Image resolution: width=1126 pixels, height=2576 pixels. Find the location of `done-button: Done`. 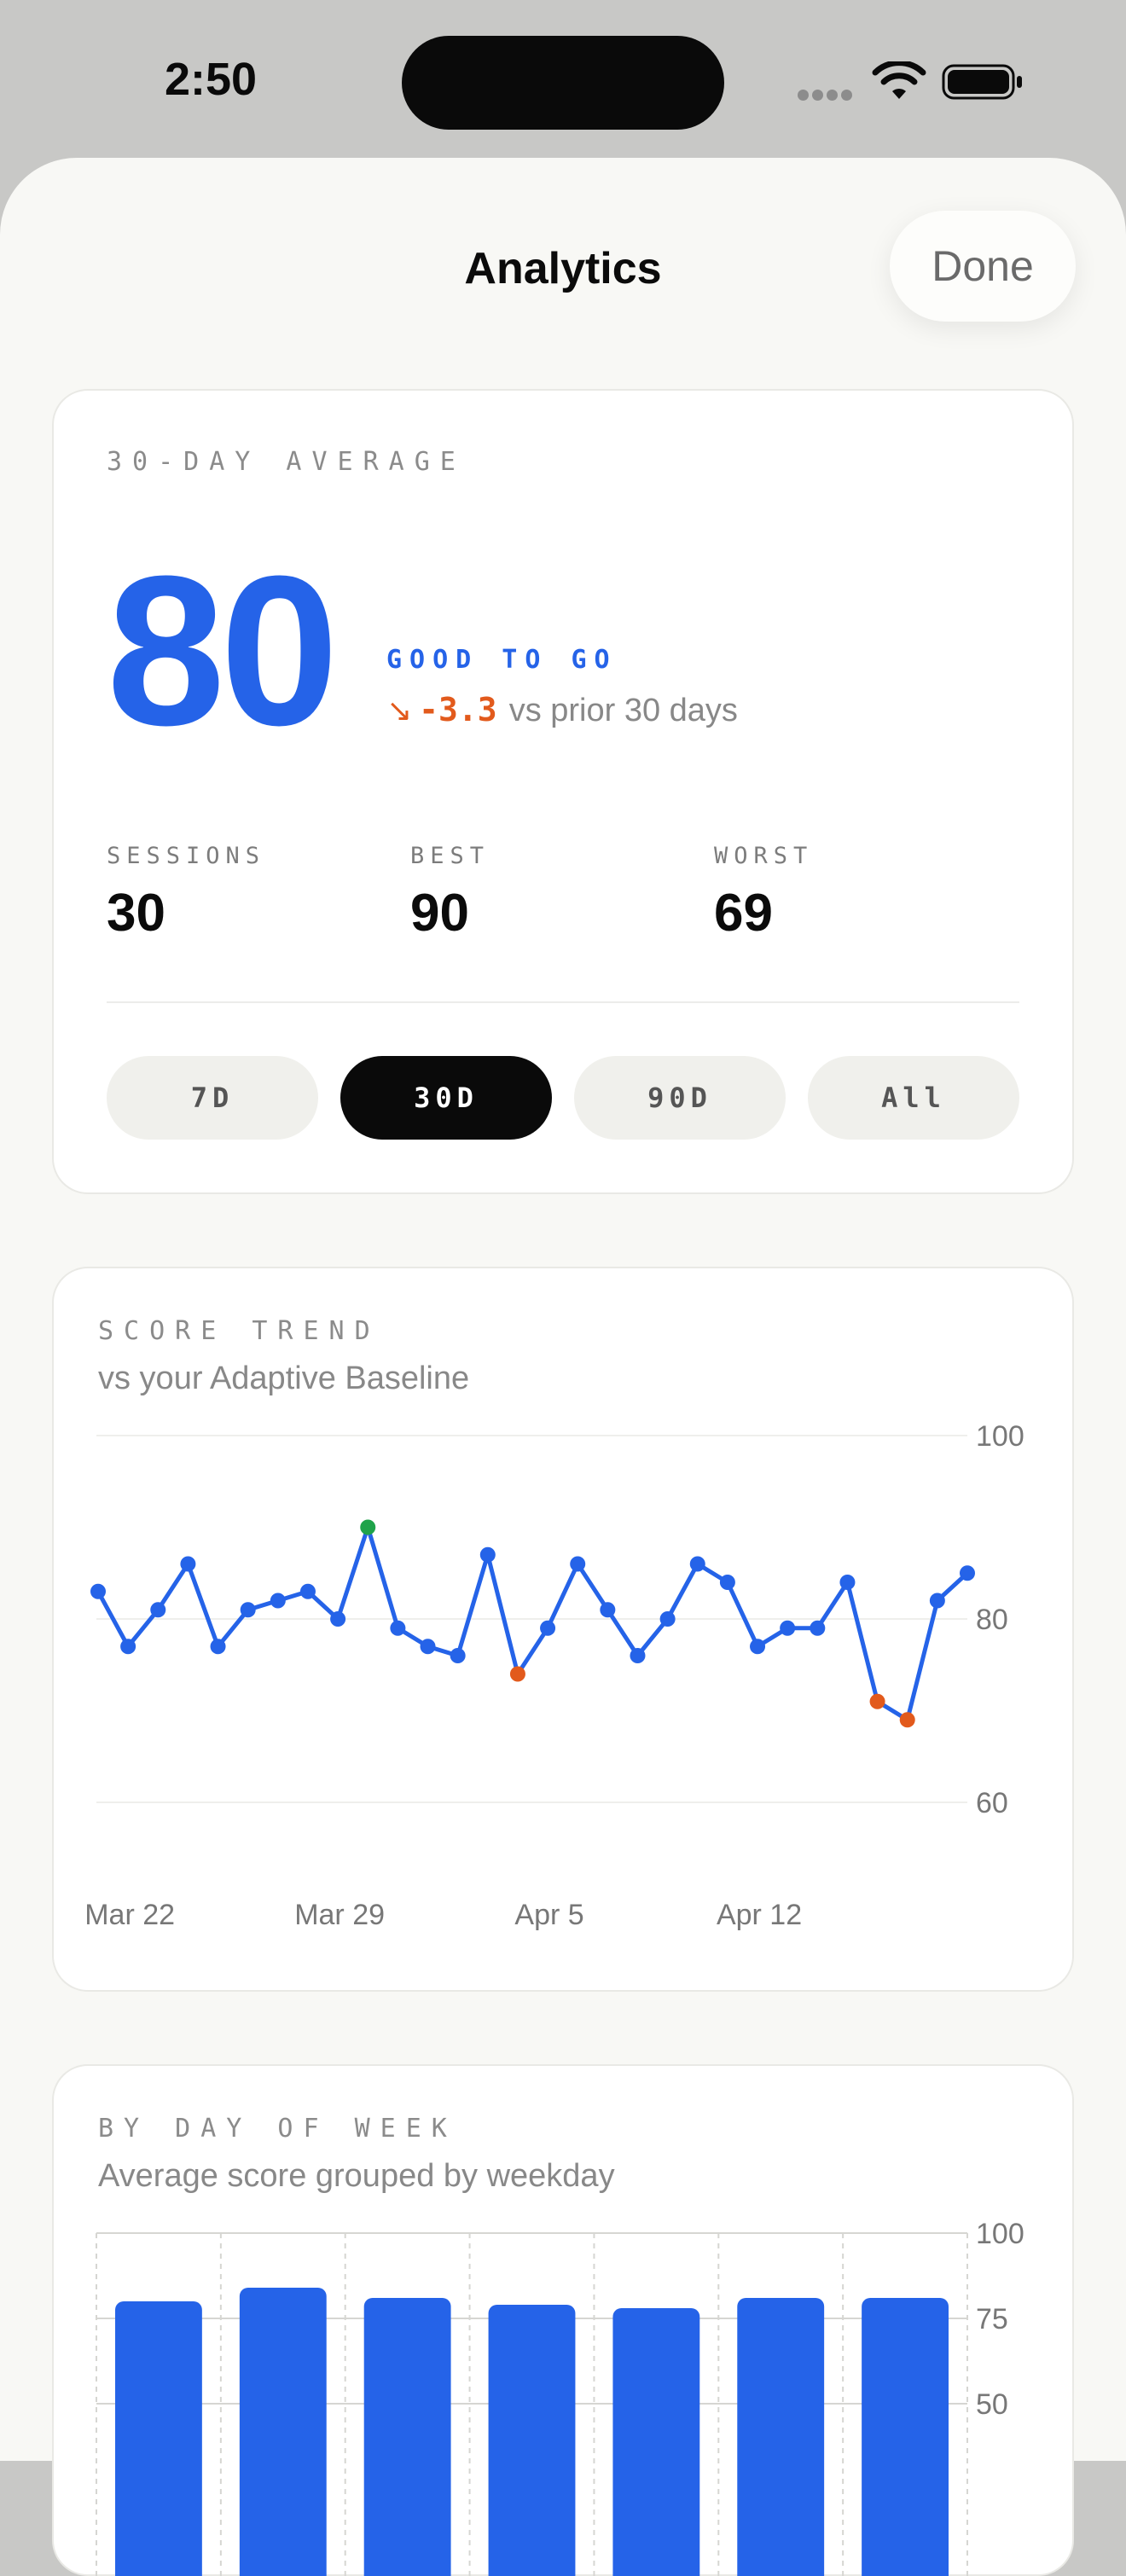

done-button: Done is located at coordinates (983, 266).